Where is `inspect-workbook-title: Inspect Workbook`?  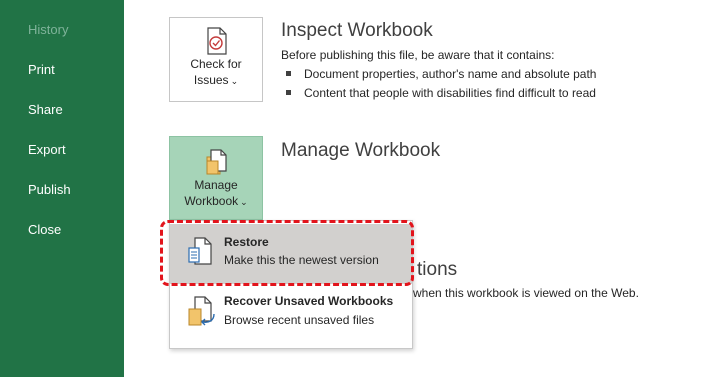 inspect-workbook-title: Inspect Workbook is located at coordinates (357, 30).